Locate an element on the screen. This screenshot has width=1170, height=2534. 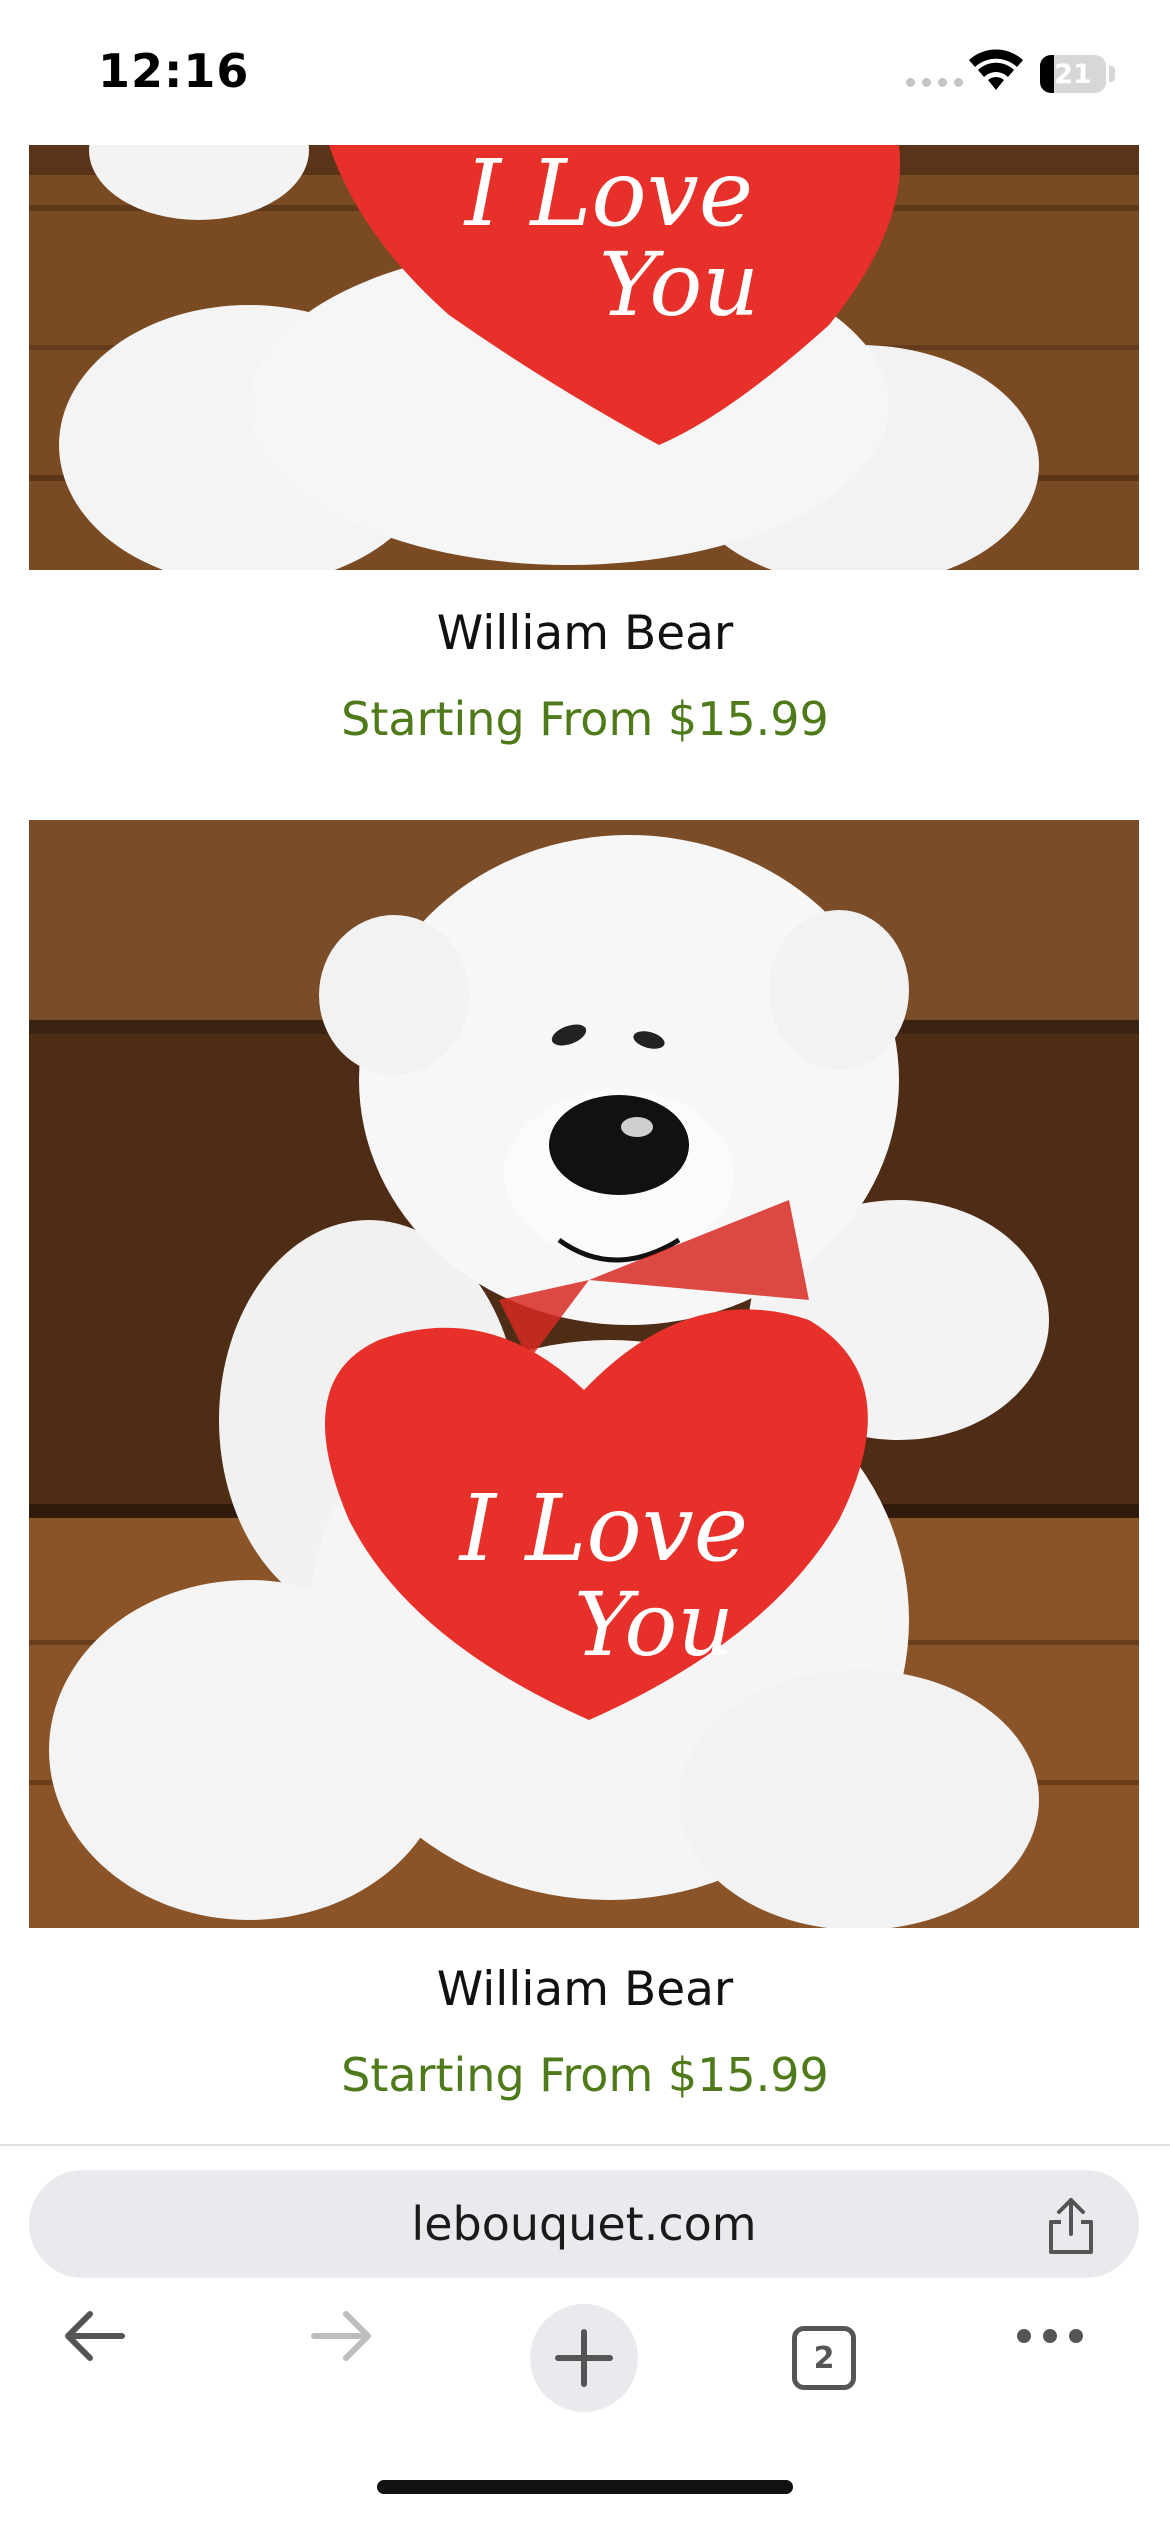
battery-level: 21 is located at coordinates (1073, 74).